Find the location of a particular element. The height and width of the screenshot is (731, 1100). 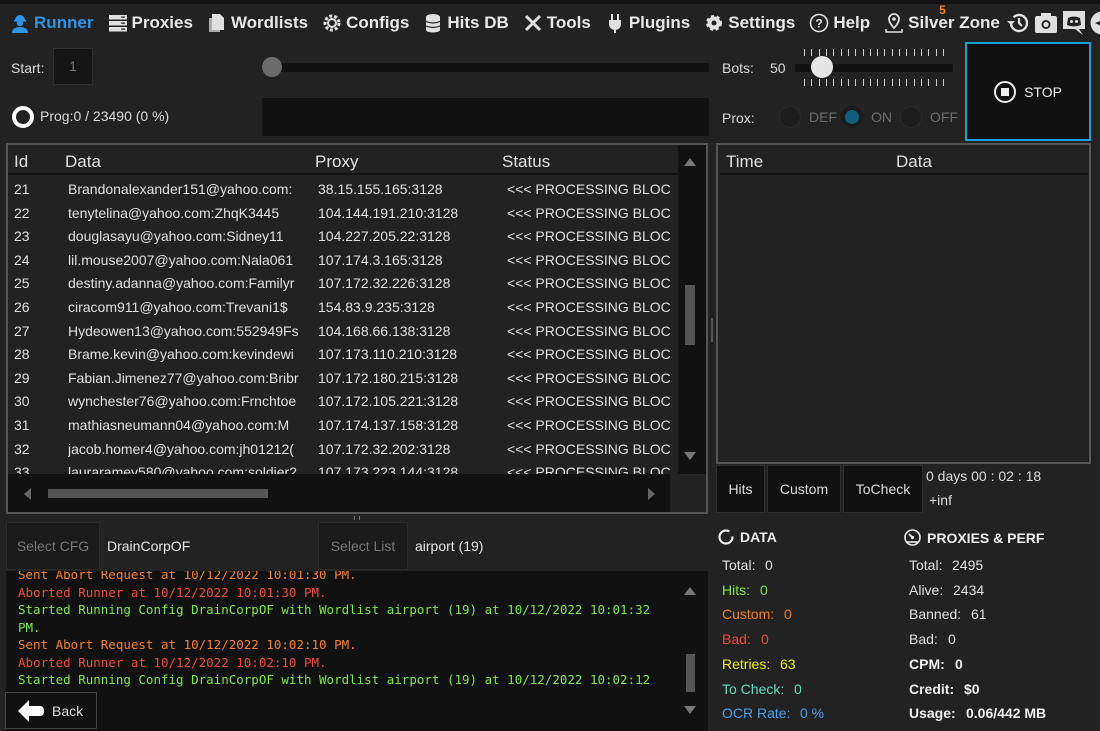

proxy-radio-on-label: ON is located at coordinates (881, 117).